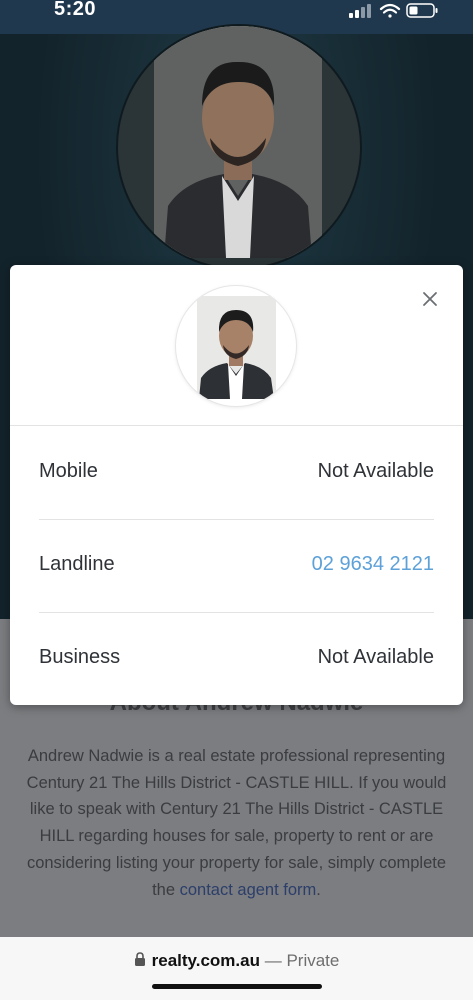  I want to click on status-icons, so click(394, 11).